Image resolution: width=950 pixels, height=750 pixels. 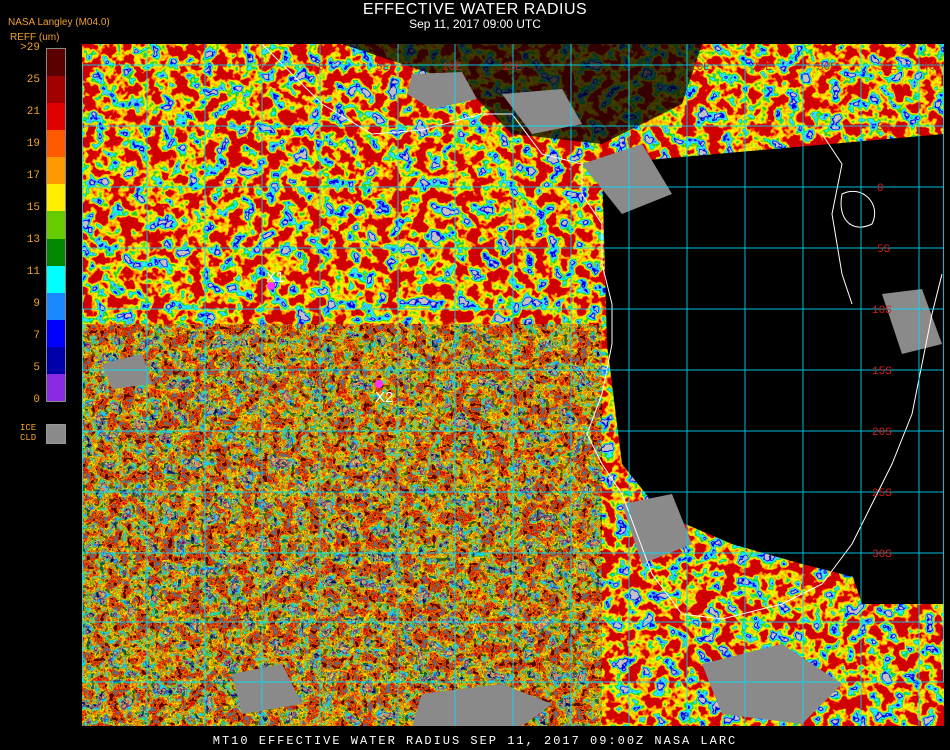 What do you see at coordinates (452, 68) in the screenshot?
I see `lon-label-10e: 10E` at bounding box center [452, 68].